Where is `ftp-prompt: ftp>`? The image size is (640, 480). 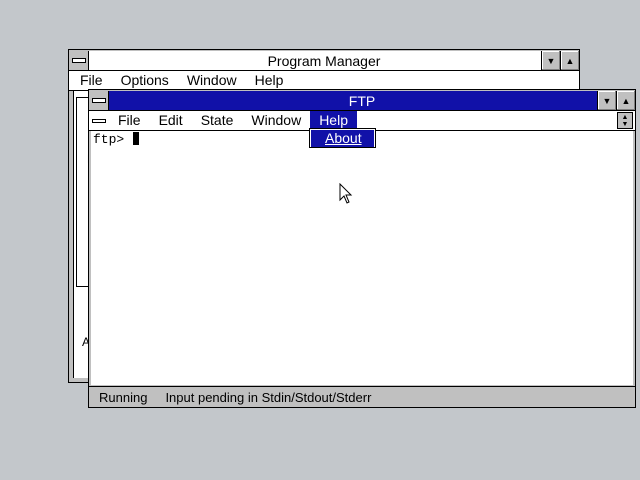 ftp-prompt: ftp> is located at coordinates (109, 139).